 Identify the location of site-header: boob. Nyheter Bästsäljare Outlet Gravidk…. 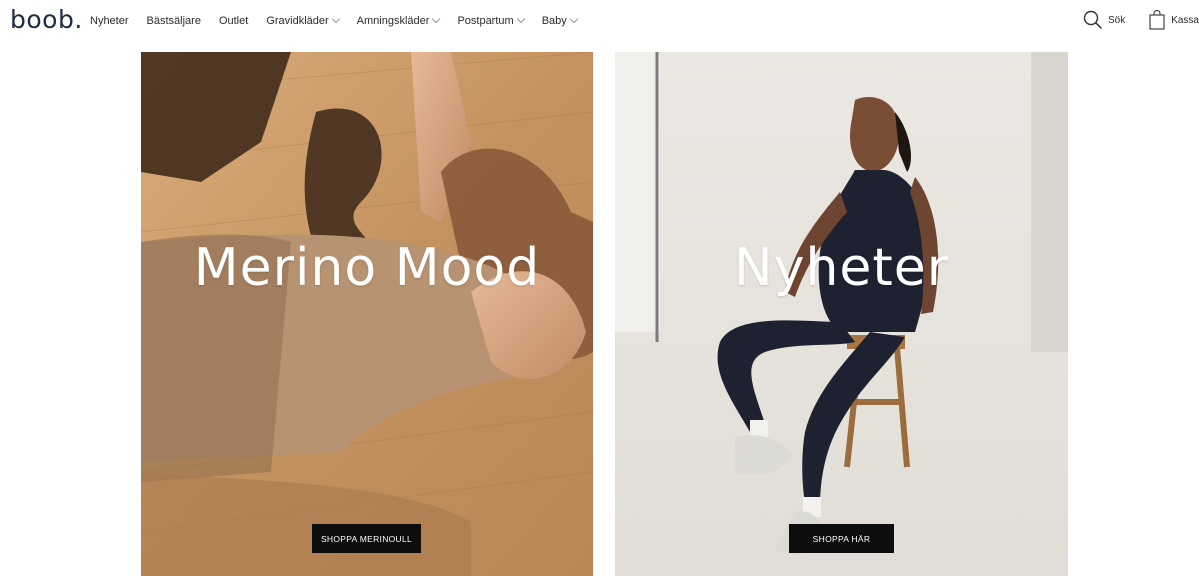
(599, 22).